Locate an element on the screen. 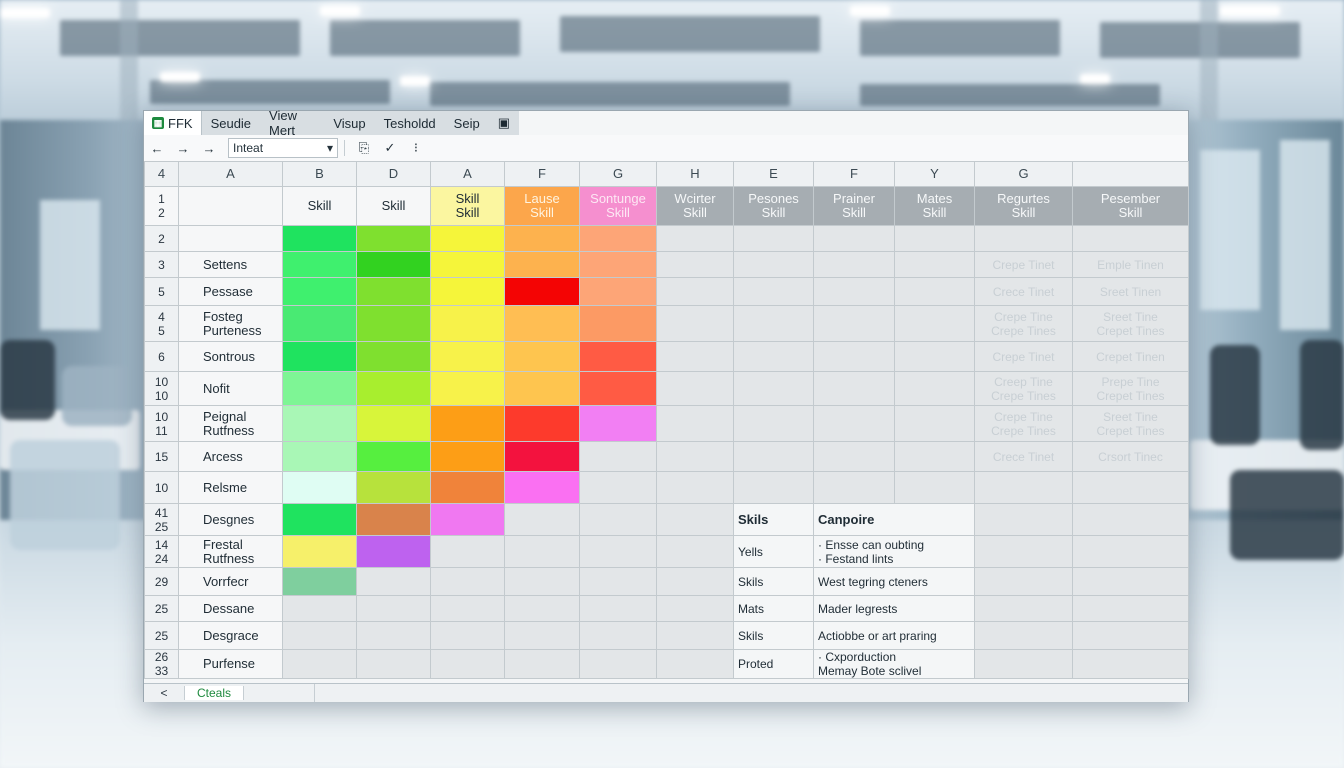  checkmark-icon: ✓ is located at coordinates (390, 148).